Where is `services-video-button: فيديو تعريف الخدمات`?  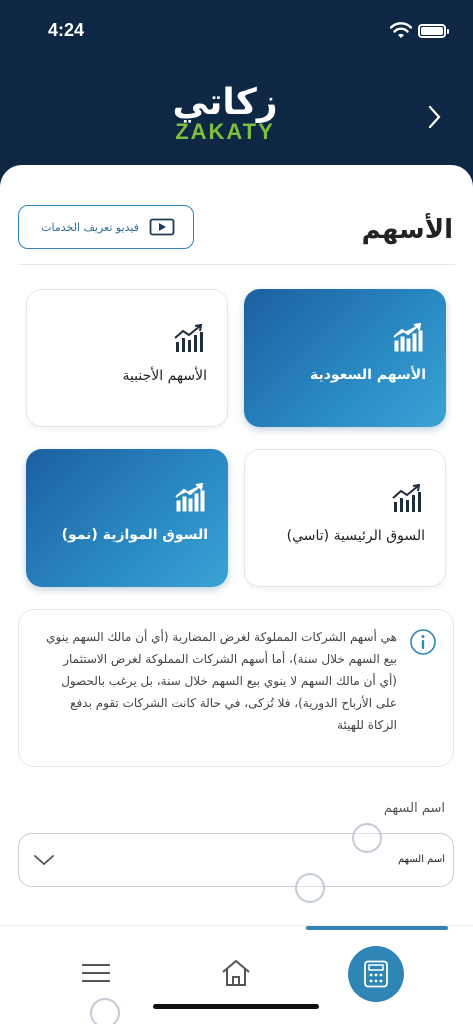 services-video-button: فيديو تعريف الخدمات is located at coordinates (106, 227).